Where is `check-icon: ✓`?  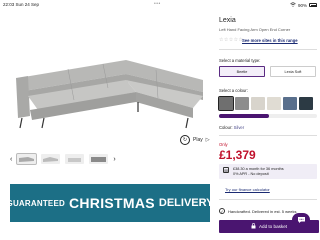 check-icon: ✓ is located at coordinates (222, 211).